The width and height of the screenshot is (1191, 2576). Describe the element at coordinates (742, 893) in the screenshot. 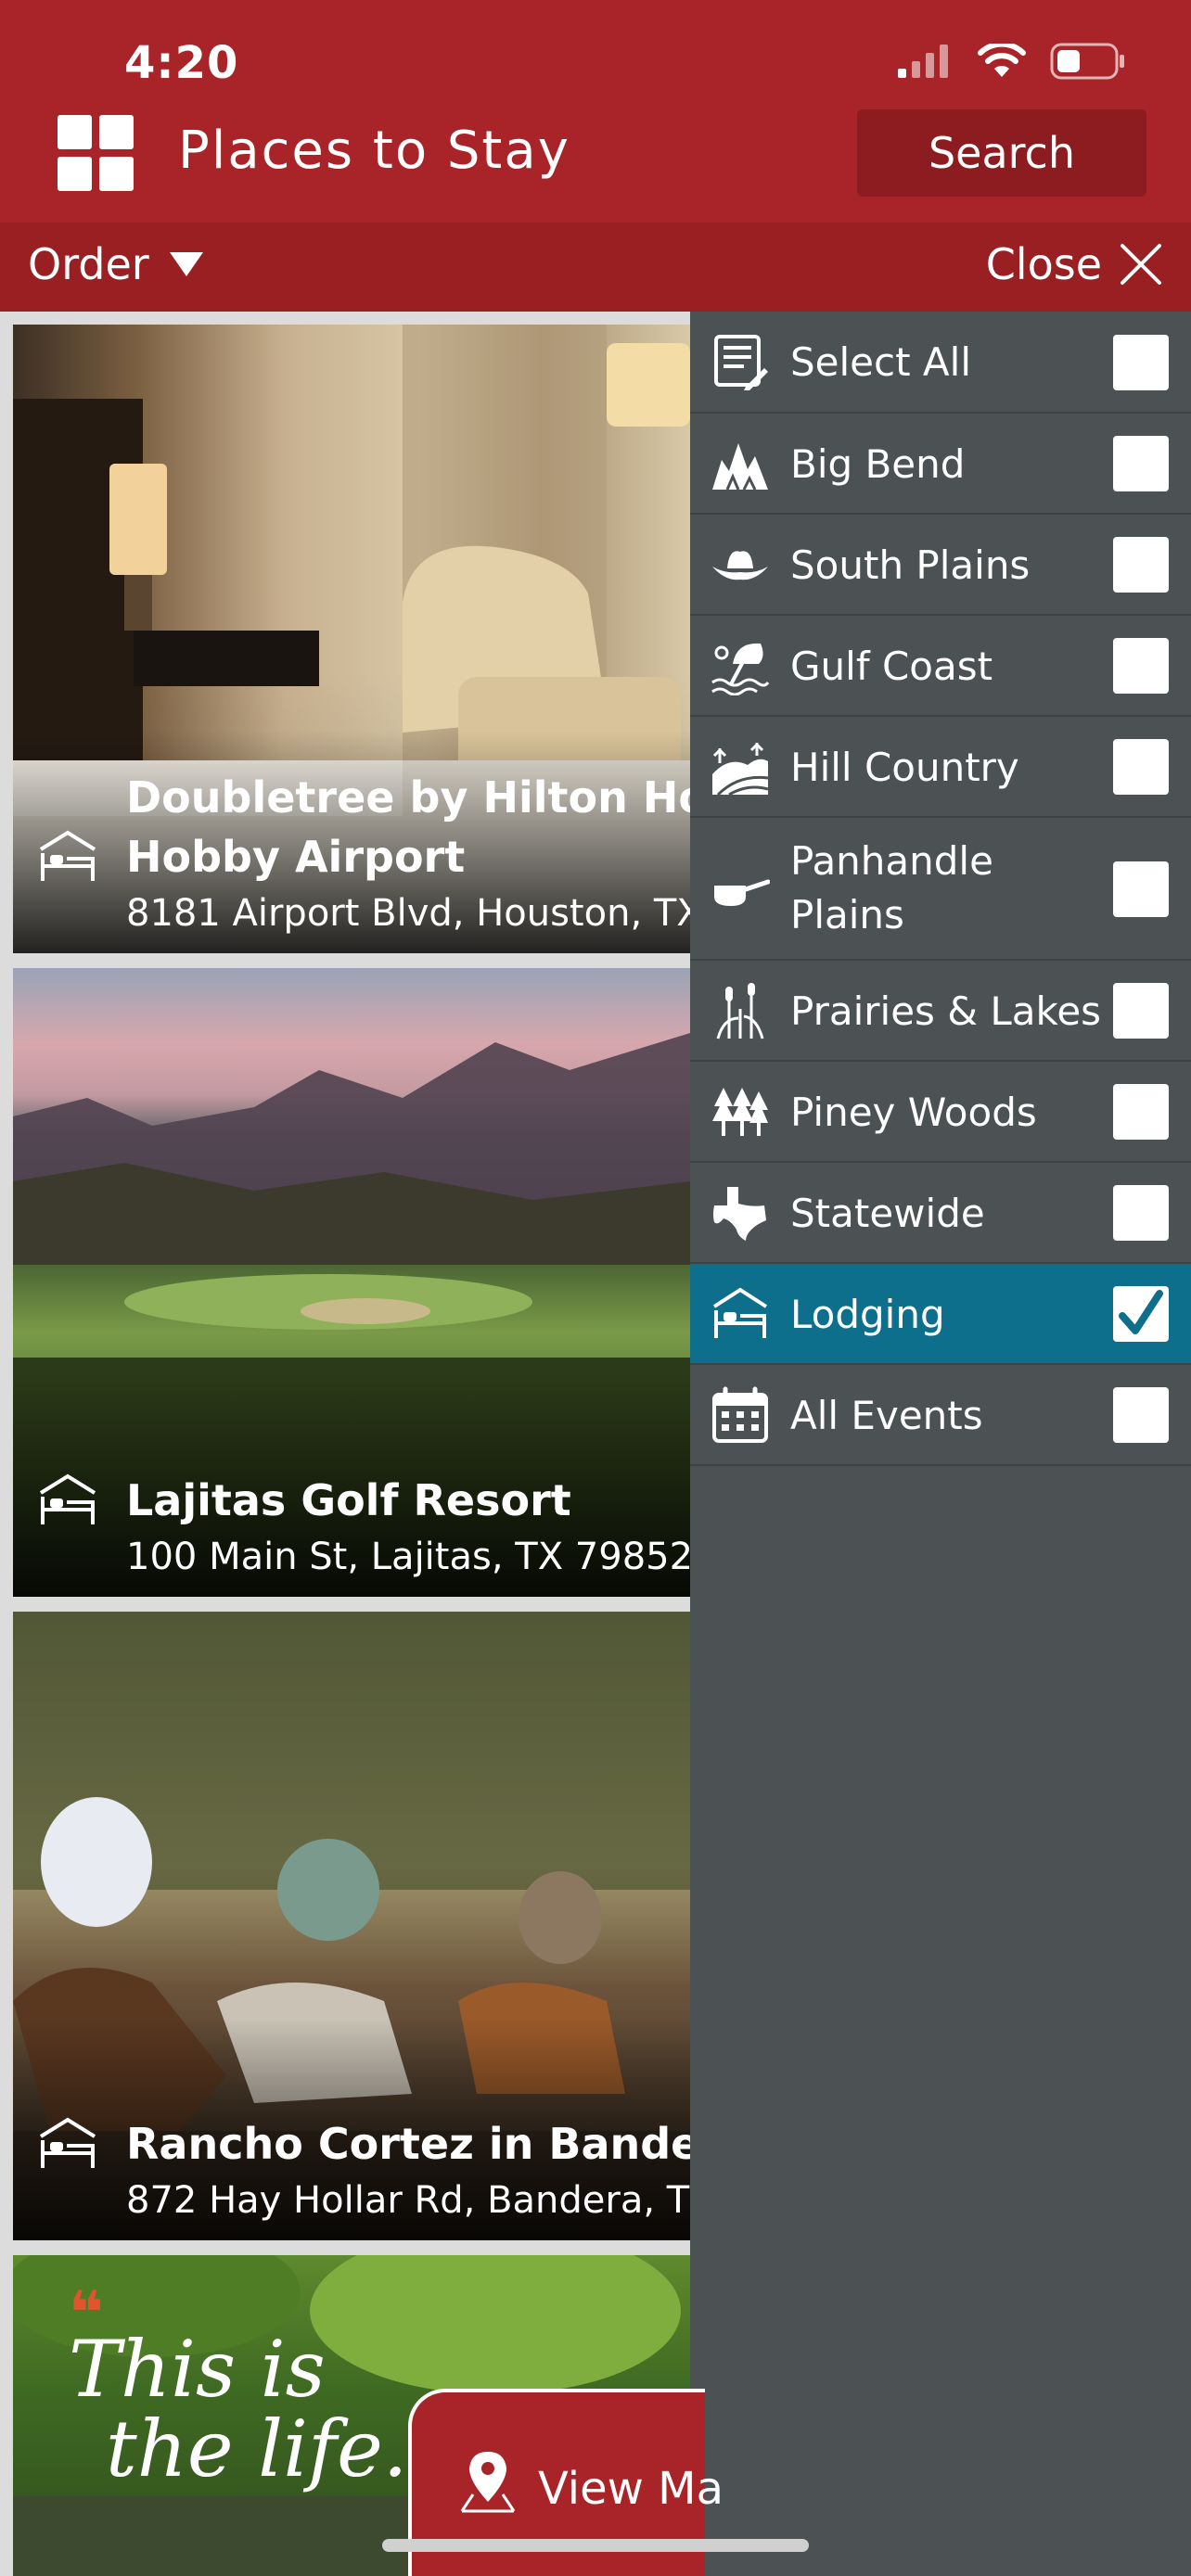

I see `skillet-icon` at that location.